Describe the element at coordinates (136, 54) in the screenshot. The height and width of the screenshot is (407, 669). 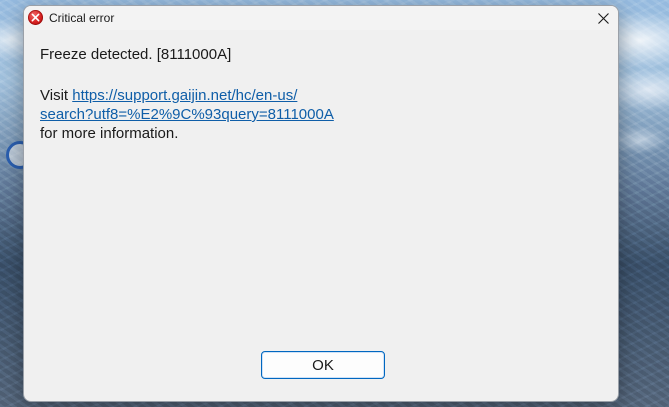
I see `error-message: Freeze detected. [8111000A]` at that location.